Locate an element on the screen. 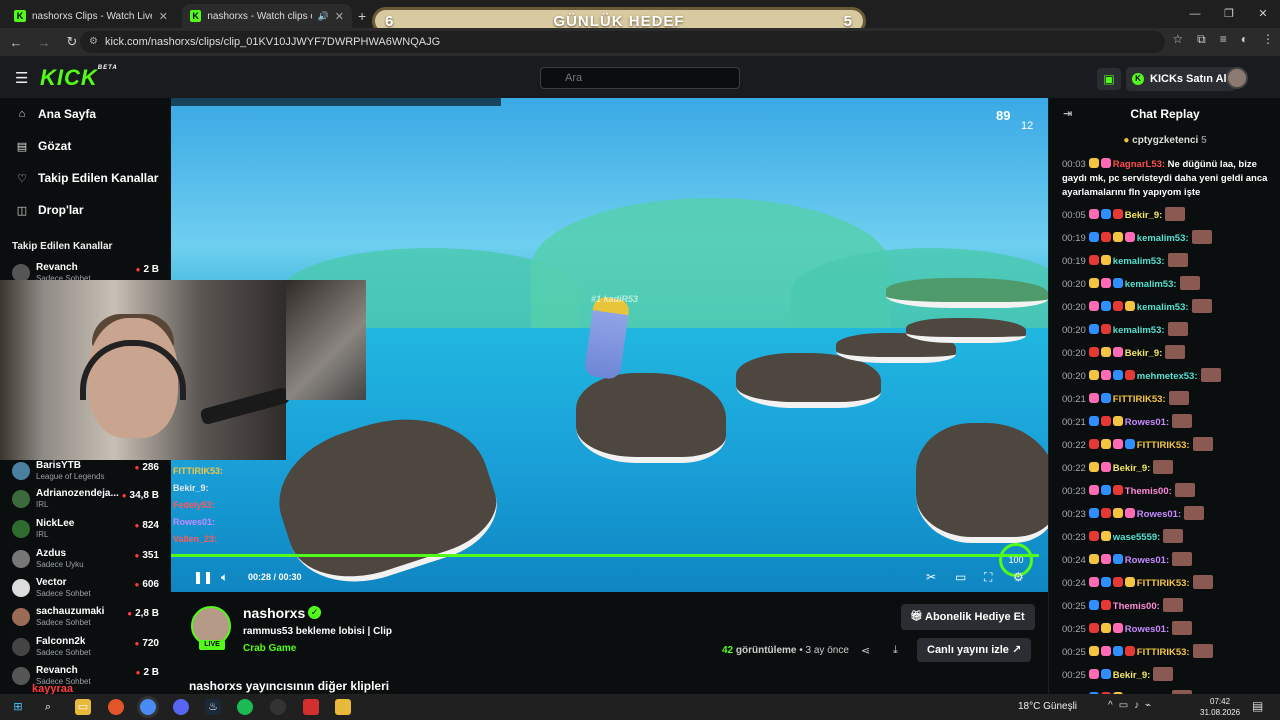  media-controls-icon: ≡ is located at coordinates (1223, 39).